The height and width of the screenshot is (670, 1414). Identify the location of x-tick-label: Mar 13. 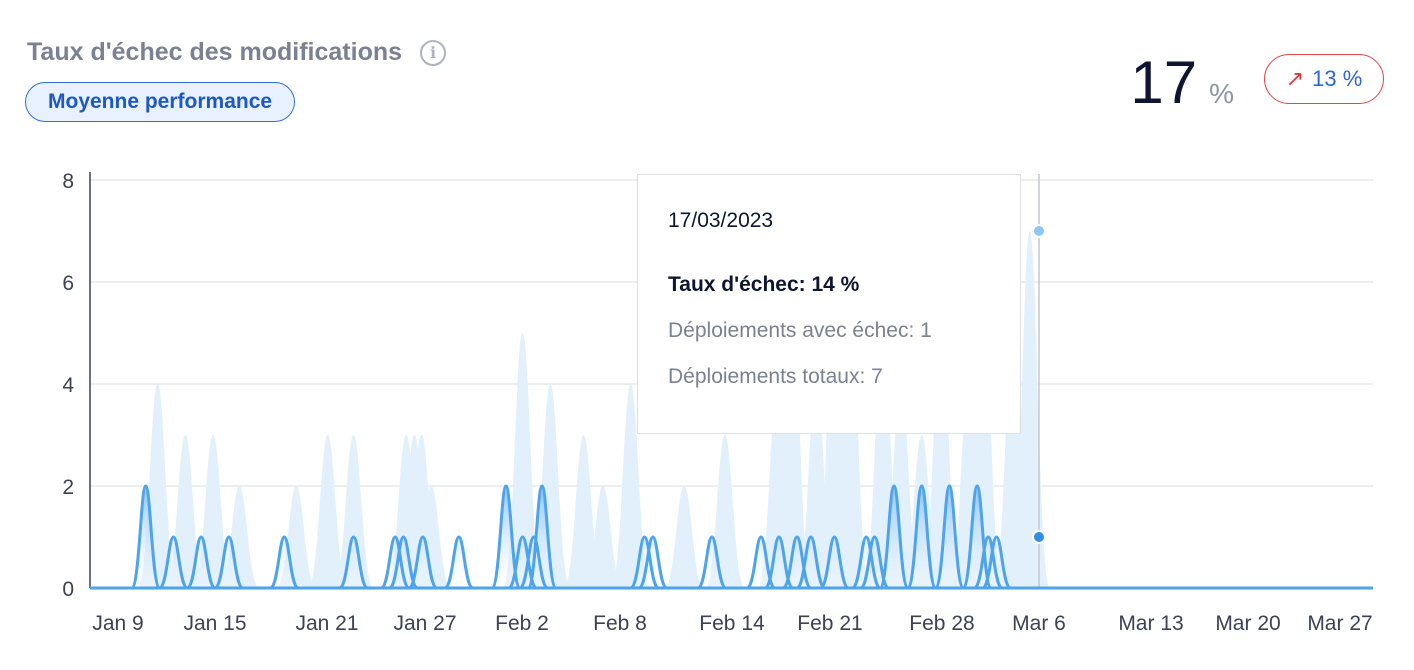
(1150, 623).